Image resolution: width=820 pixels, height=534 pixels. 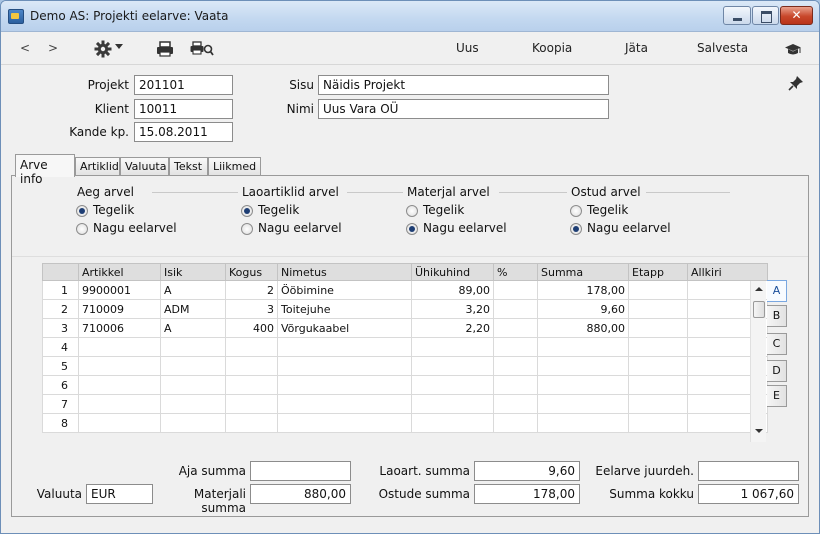 What do you see at coordinates (183, 132) in the screenshot?
I see `trans-date-field: 15.08.2011` at bounding box center [183, 132].